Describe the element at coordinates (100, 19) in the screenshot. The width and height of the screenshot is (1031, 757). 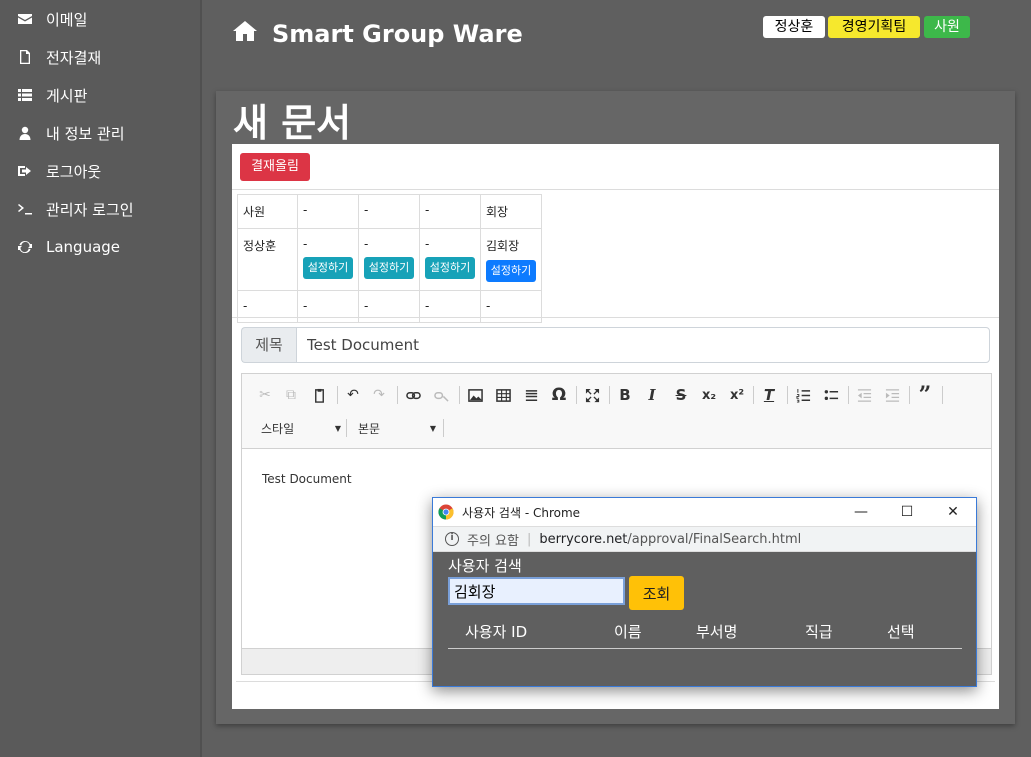
I see `sidebar-item-email: 이메일` at that location.